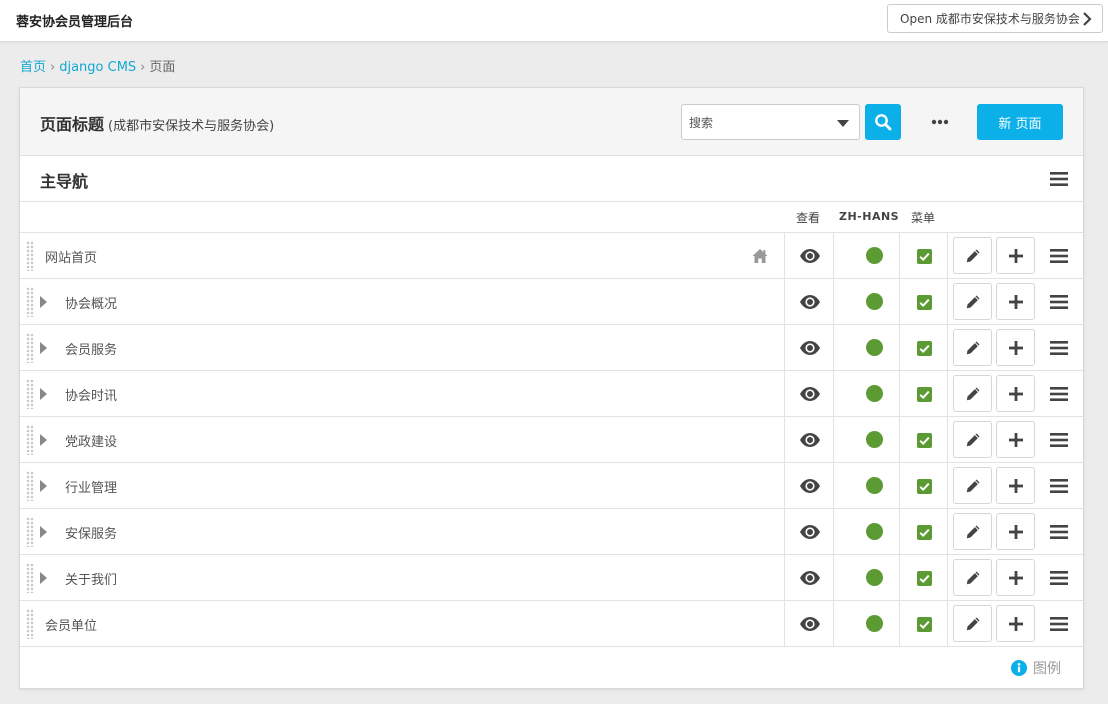  What do you see at coordinates (1047, 669) in the screenshot?
I see `legend-label: 图例` at bounding box center [1047, 669].